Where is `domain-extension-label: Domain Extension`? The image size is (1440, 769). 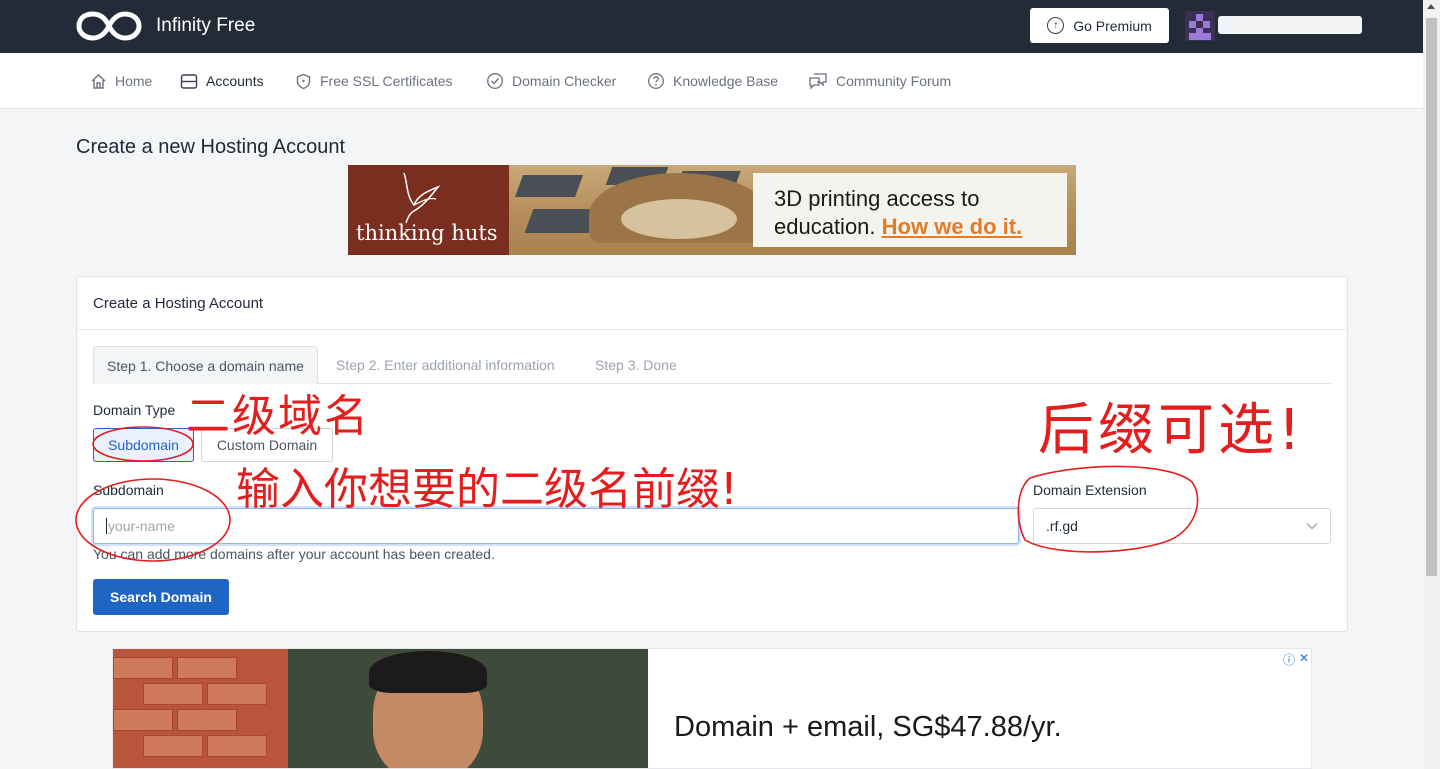
domain-extension-label: Domain Extension is located at coordinates (1090, 490).